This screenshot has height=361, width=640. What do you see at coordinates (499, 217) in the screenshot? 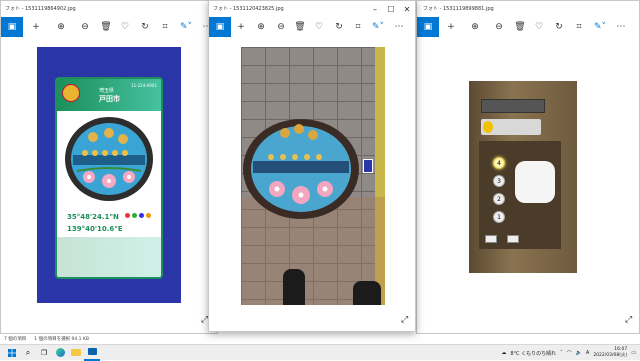
I see `floor-button-1: 1` at bounding box center [499, 217].